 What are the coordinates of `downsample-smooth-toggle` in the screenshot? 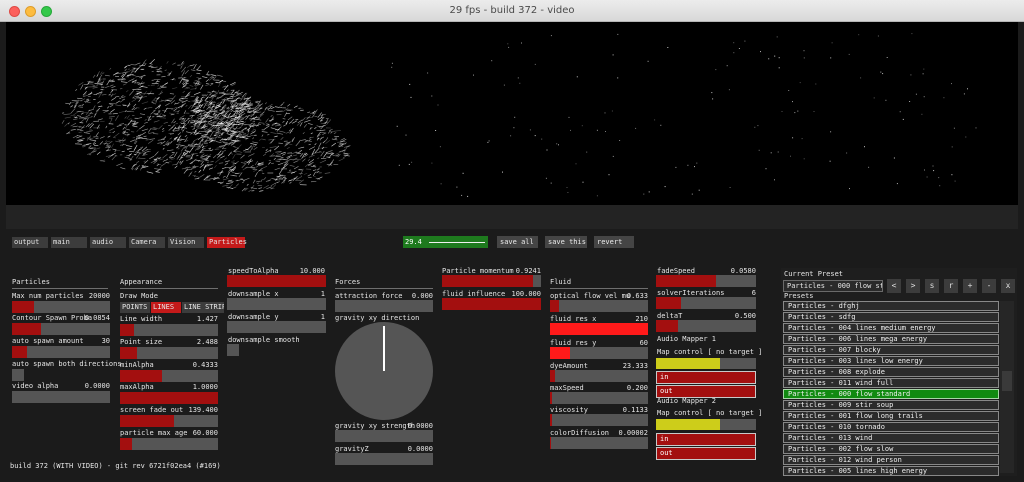 It's located at (233, 350).